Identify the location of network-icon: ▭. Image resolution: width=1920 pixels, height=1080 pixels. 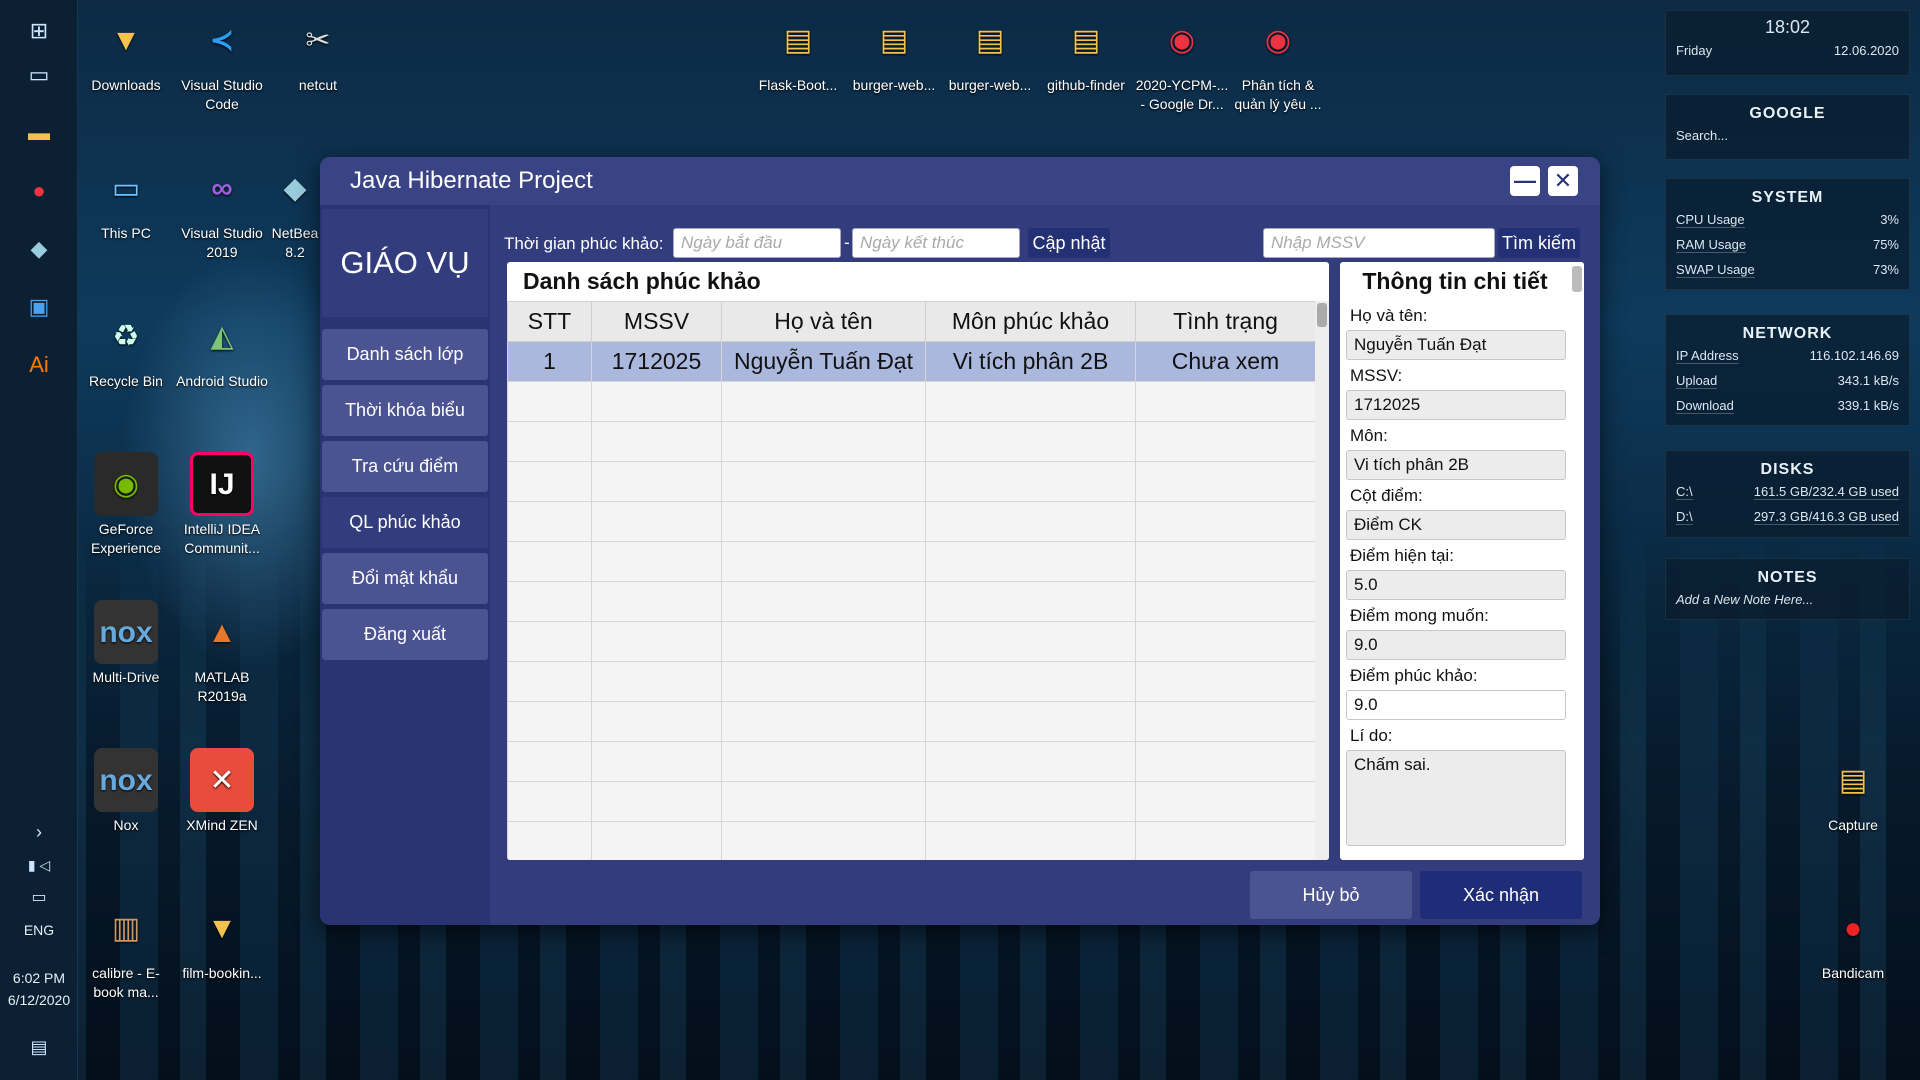
(39, 897).